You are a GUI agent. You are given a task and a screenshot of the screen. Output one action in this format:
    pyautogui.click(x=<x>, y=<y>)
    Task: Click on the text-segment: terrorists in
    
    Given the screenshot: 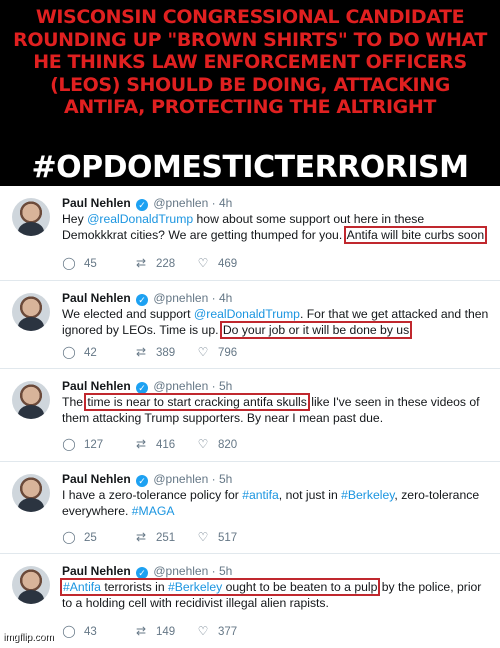 What is the action you would take?
    pyautogui.click(x=134, y=587)
    